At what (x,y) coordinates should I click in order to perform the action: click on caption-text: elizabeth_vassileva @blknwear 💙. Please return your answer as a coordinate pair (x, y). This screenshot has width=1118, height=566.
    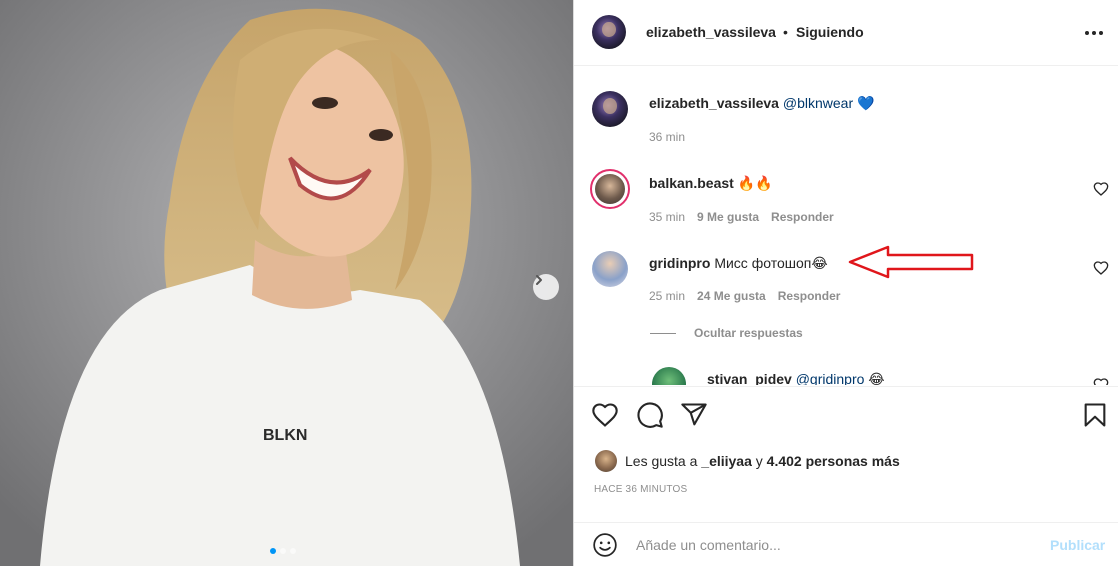
    Looking at the image, I should click on (761, 103).